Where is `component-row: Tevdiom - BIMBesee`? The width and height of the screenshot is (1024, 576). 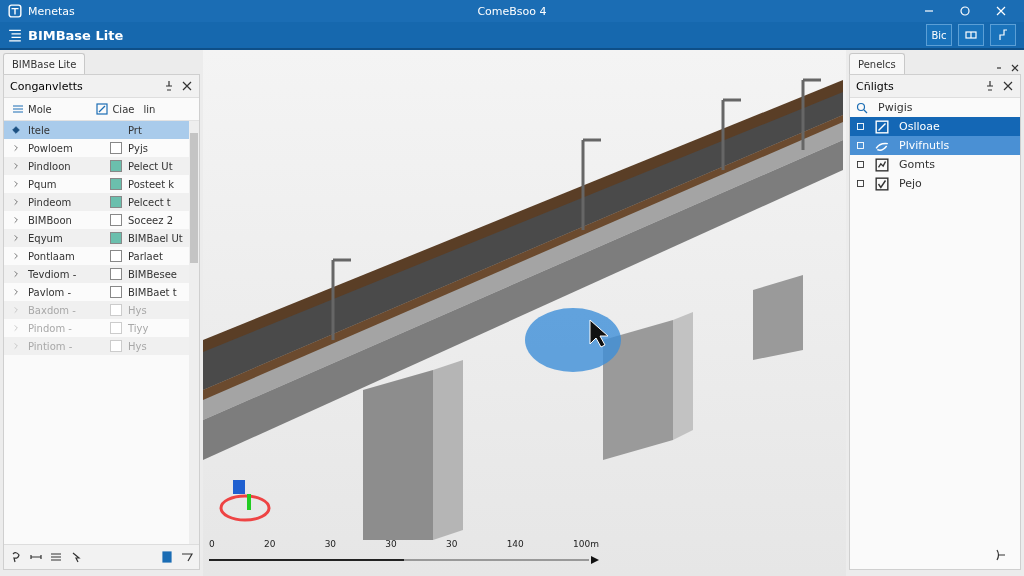
component-row: Tevdiom - BIMBesee is located at coordinates (96, 274).